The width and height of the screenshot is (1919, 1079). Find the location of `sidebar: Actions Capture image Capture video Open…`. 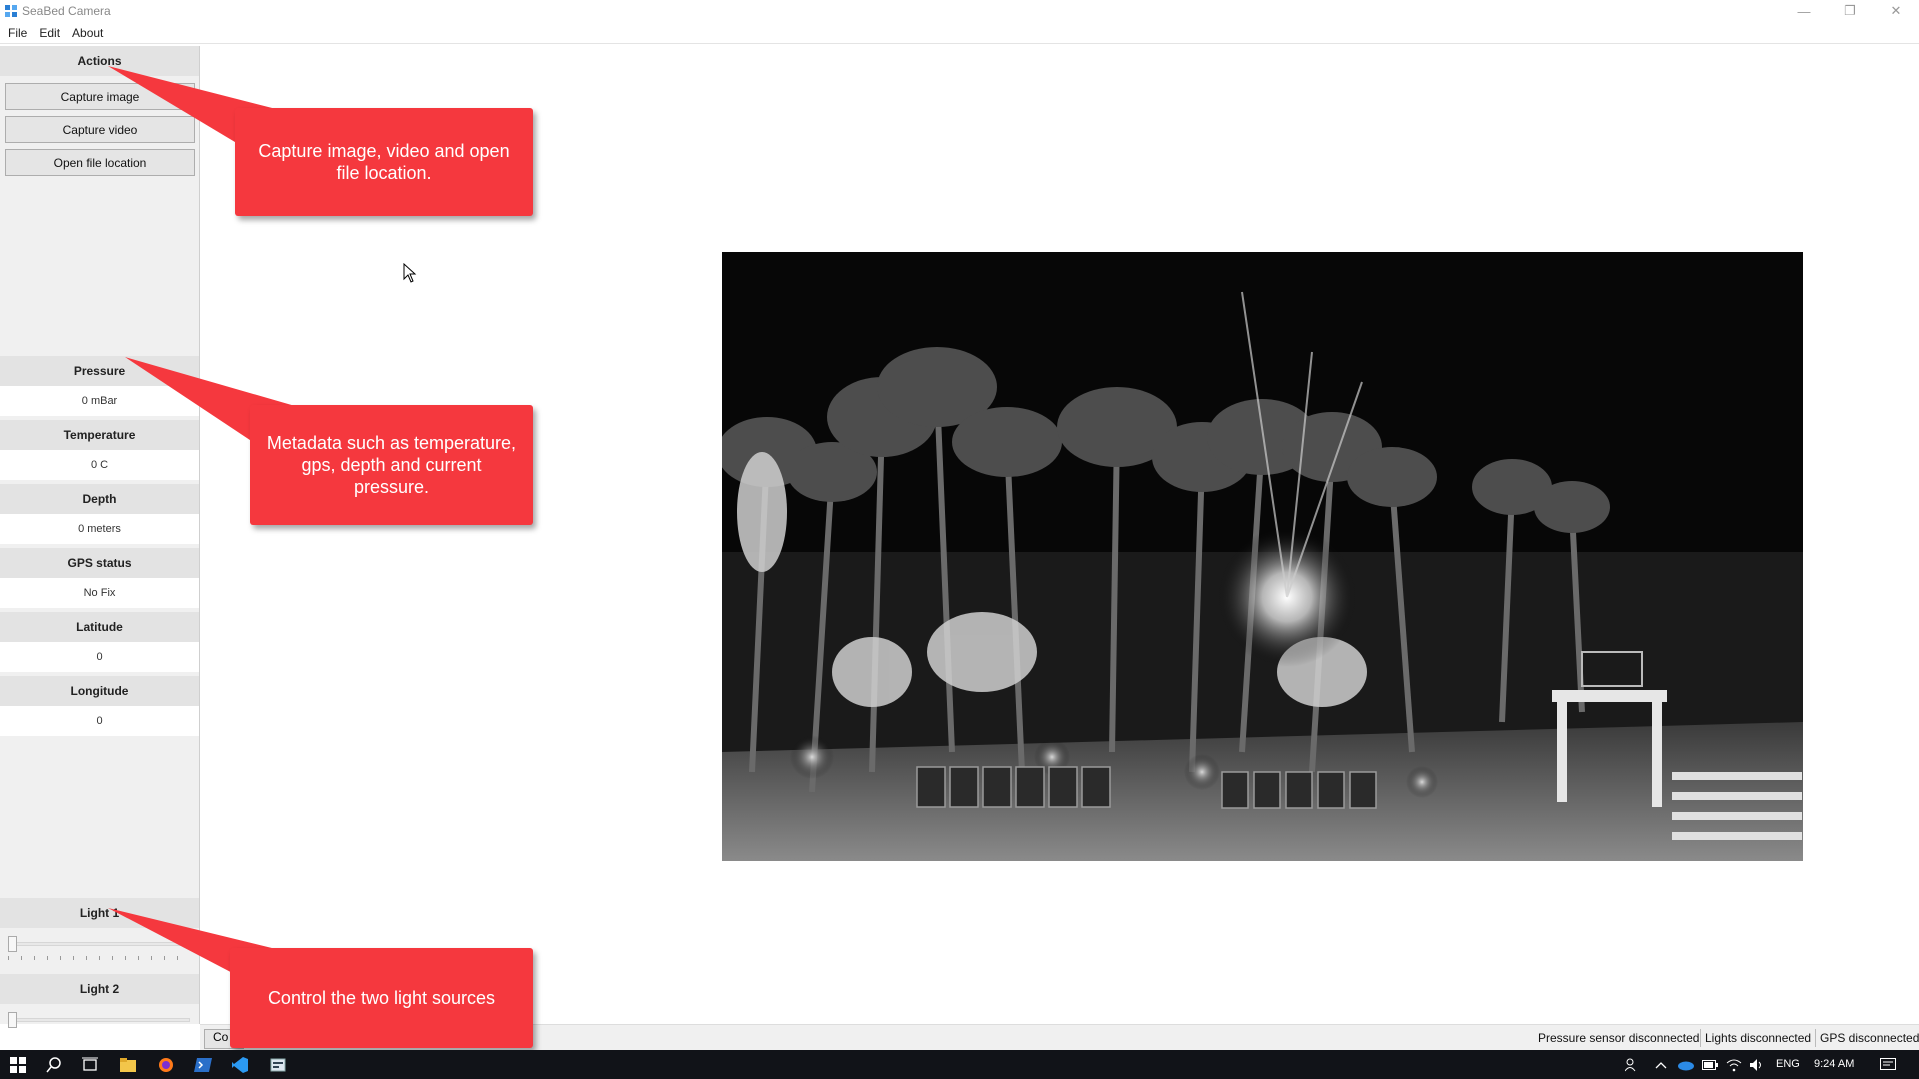

sidebar: Actions Capture image Capture video Open… is located at coordinates (100, 537).